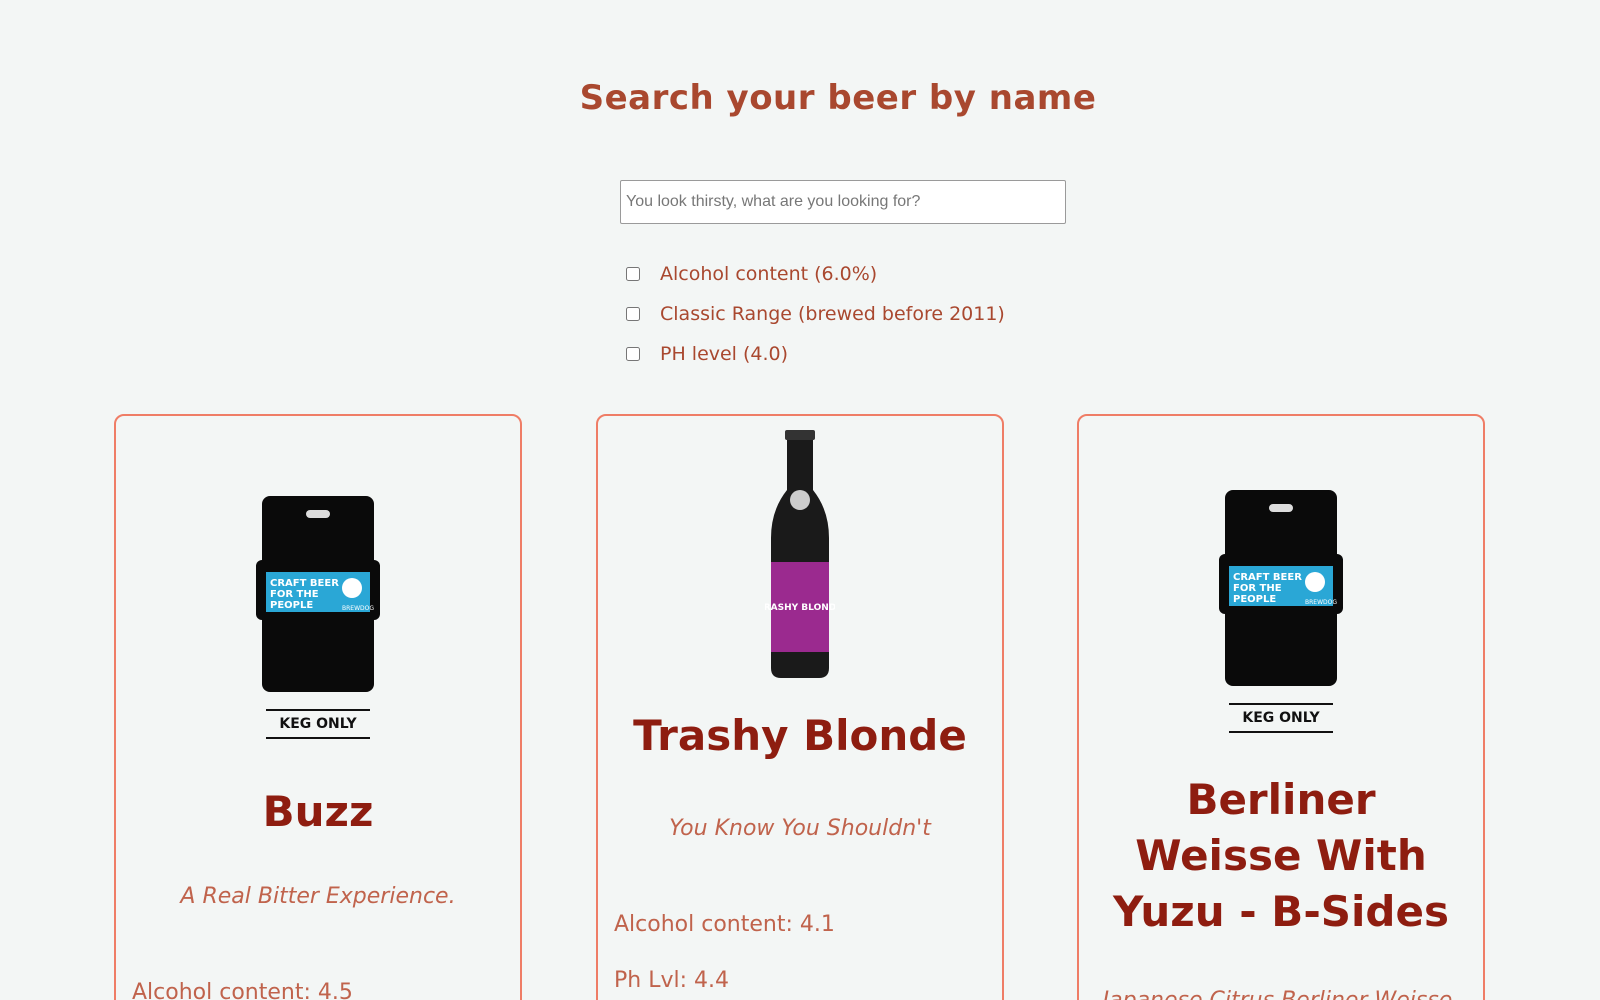 Image resolution: width=1600 pixels, height=1000 pixels. What do you see at coordinates (633, 314) in the screenshot?
I see `filter-classic-range-checkbox` at bounding box center [633, 314].